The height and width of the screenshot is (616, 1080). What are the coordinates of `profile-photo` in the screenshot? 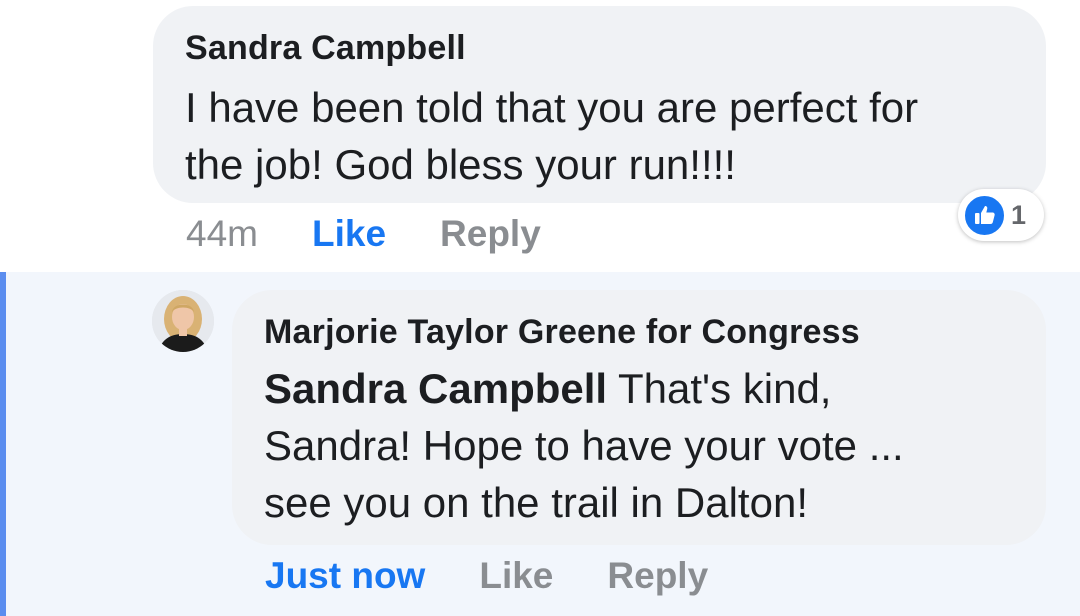 It's located at (183, 321).